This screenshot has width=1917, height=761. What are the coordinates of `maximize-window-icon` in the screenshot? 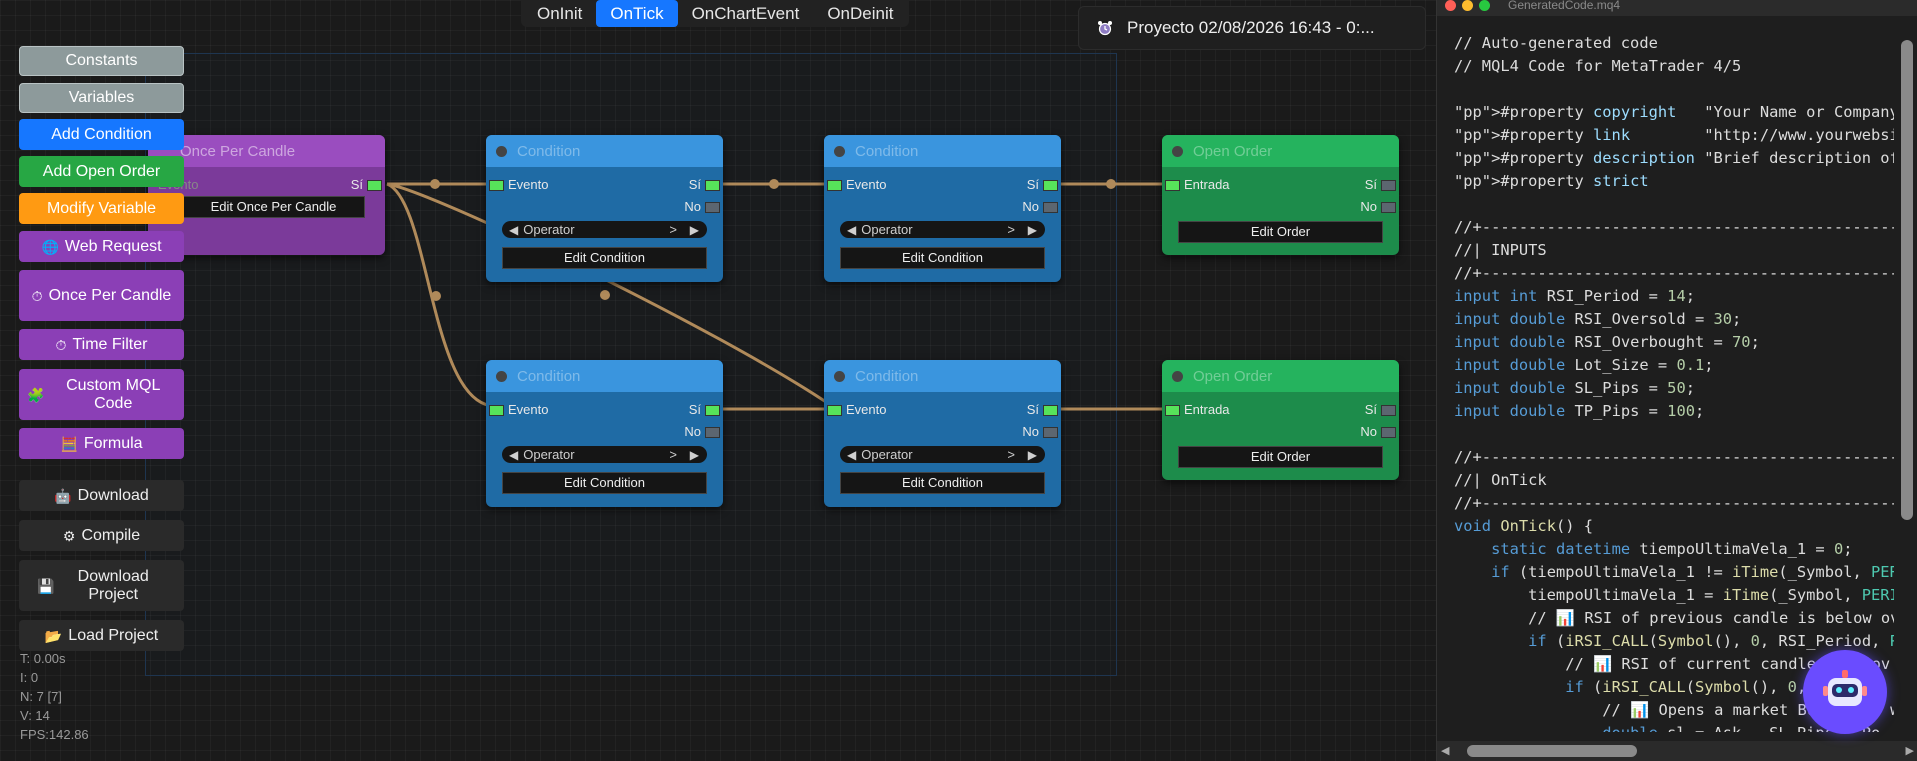 It's located at (1484, 5).